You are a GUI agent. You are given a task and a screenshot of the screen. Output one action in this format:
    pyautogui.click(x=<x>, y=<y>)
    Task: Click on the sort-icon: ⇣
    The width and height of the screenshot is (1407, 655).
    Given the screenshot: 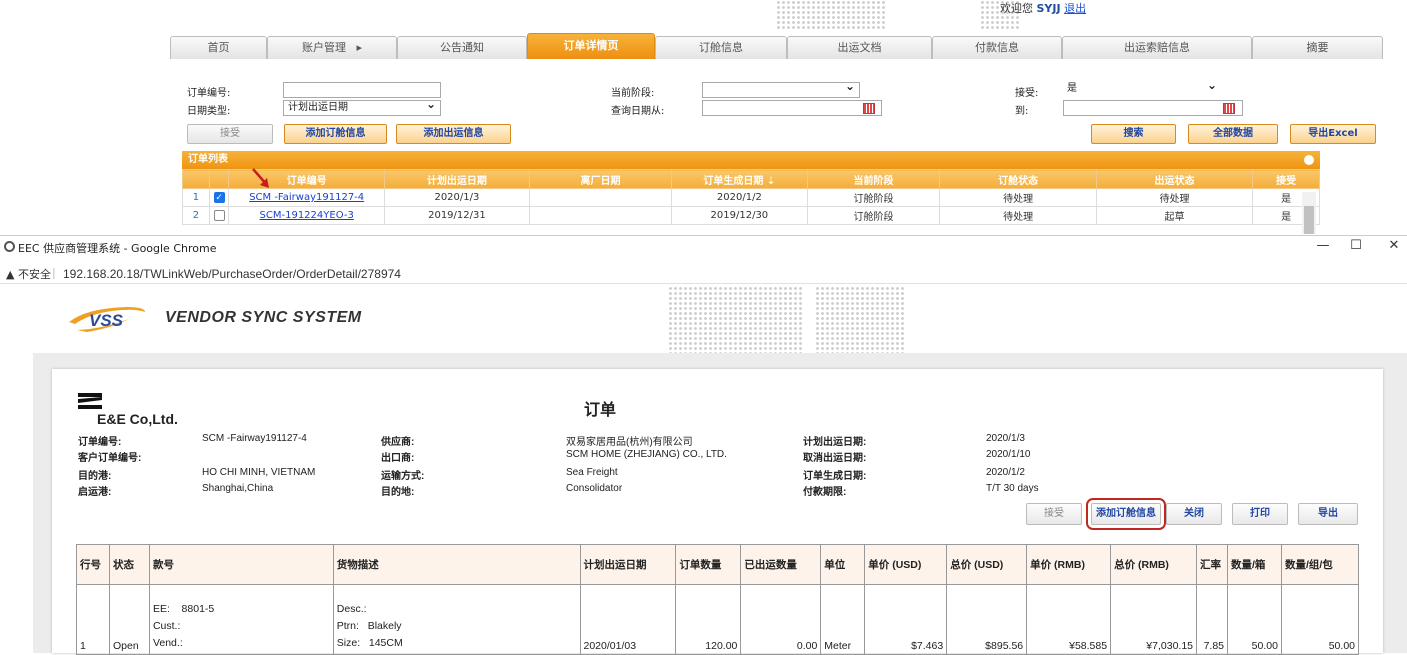 What is the action you would take?
    pyautogui.click(x=771, y=181)
    